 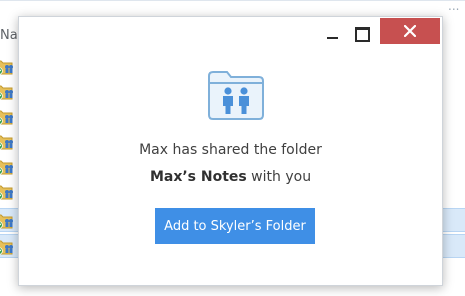 I want to click on share-message-folder: Max’s Notes with you, so click(x=230, y=177).